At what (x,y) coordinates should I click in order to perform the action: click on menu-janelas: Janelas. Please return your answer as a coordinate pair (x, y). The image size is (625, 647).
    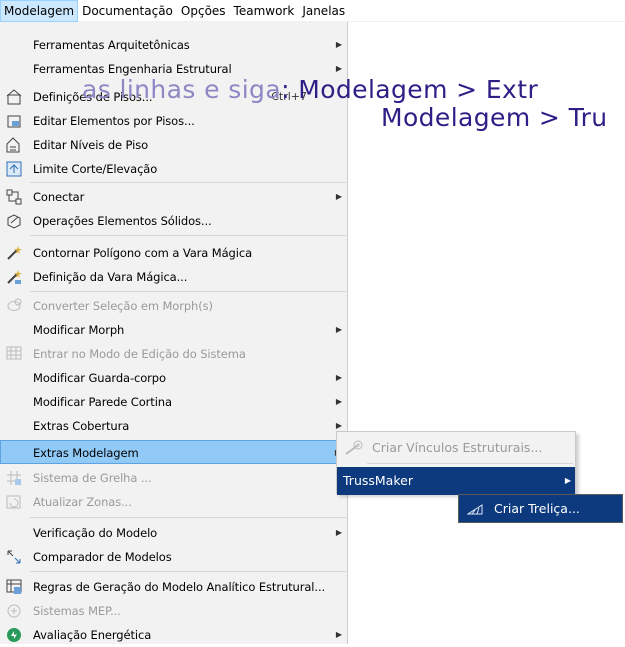
    Looking at the image, I should click on (323, 11).